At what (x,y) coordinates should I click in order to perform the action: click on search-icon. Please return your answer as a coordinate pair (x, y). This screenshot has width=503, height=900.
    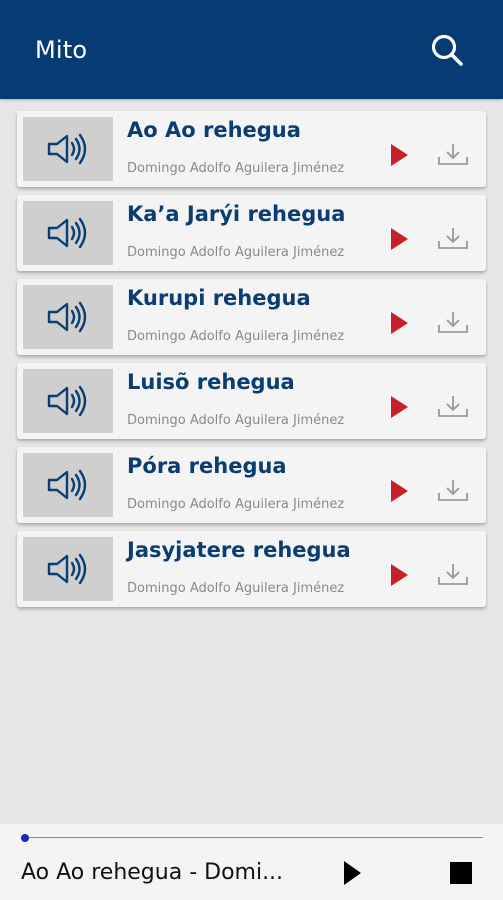
    Looking at the image, I should click on (447, 50).